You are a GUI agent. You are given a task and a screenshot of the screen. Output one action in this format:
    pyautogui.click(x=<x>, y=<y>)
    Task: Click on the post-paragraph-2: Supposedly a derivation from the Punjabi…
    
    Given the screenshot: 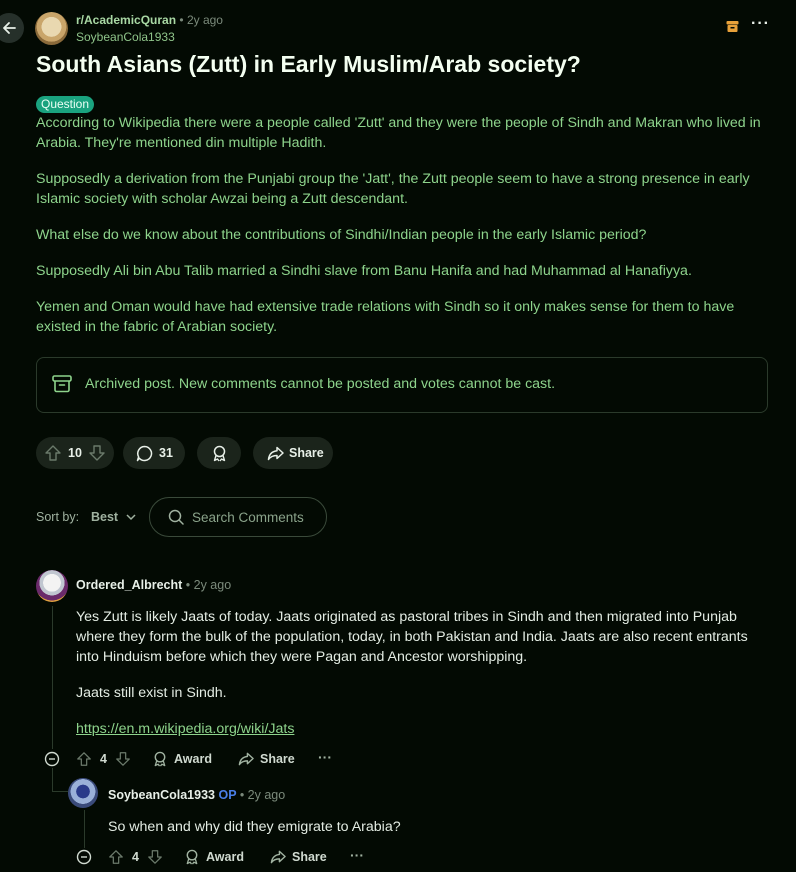 What is the action you would take?
    pyautogui.click(x=393, y=189)
    